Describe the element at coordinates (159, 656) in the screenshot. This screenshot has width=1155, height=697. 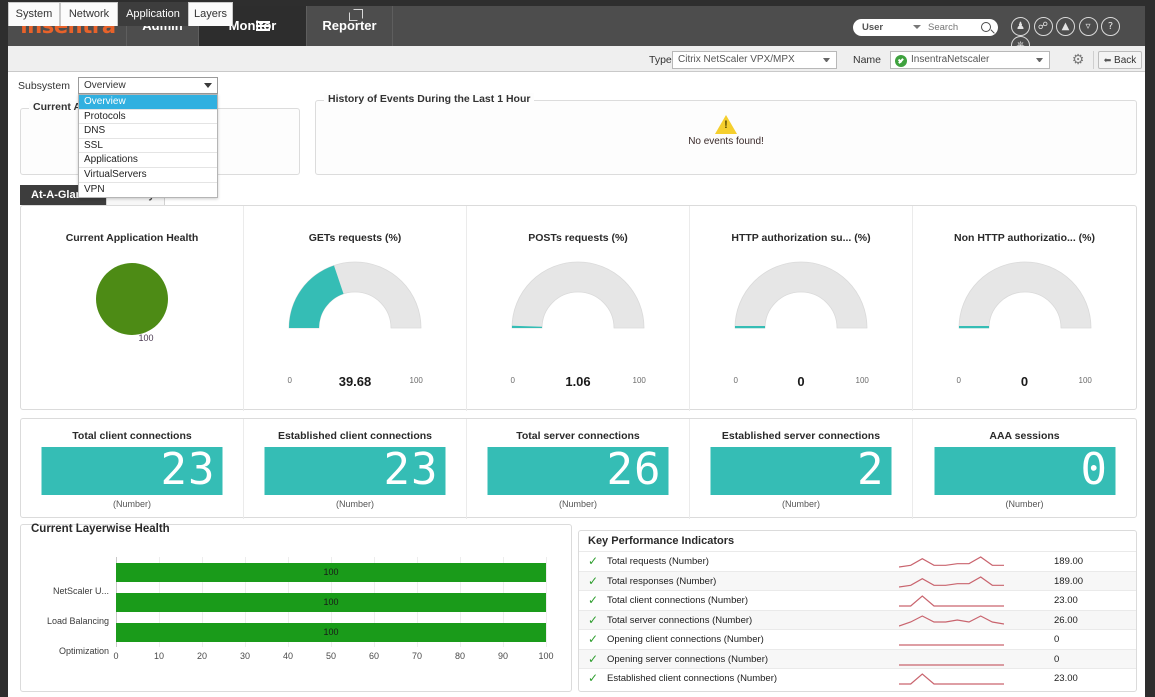
I see `x-axis-tick-label: 10` at that location.